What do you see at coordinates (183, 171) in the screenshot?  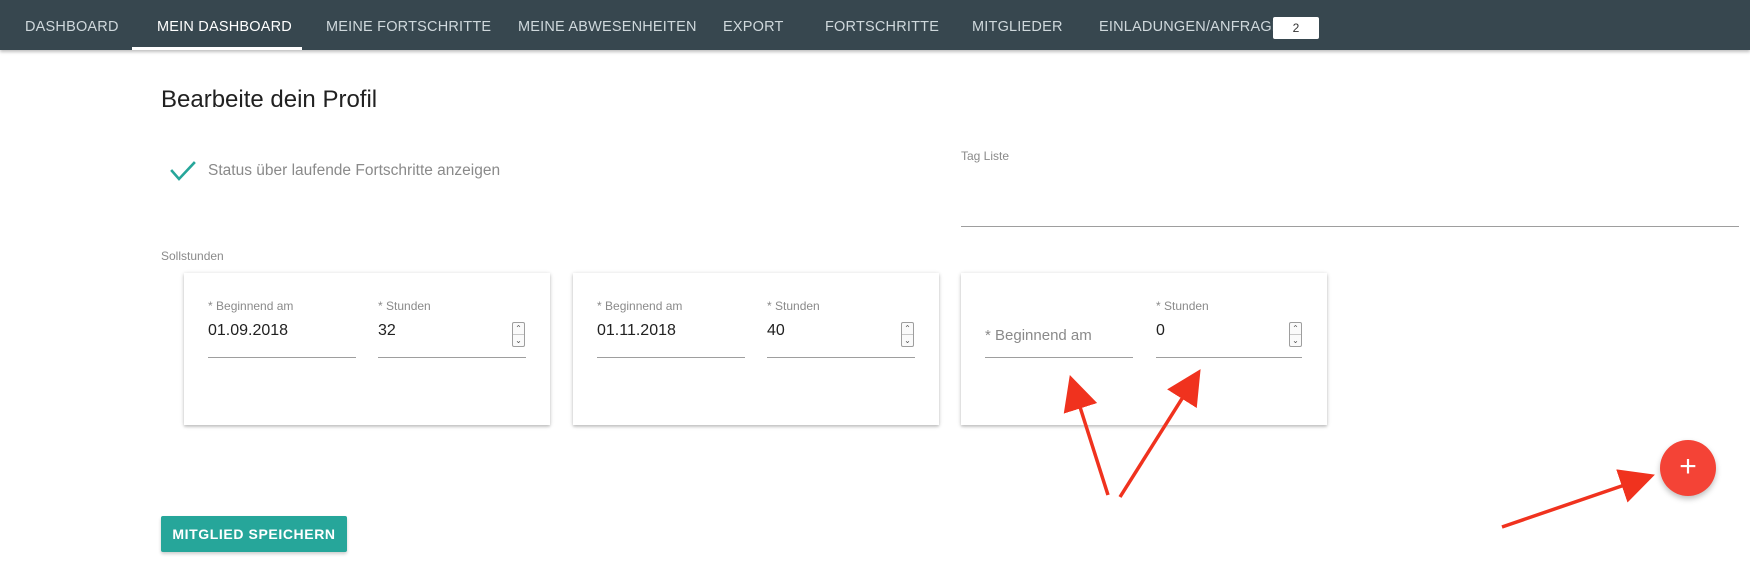 I see `checkmark-icon` at bounding box center [183, 171].